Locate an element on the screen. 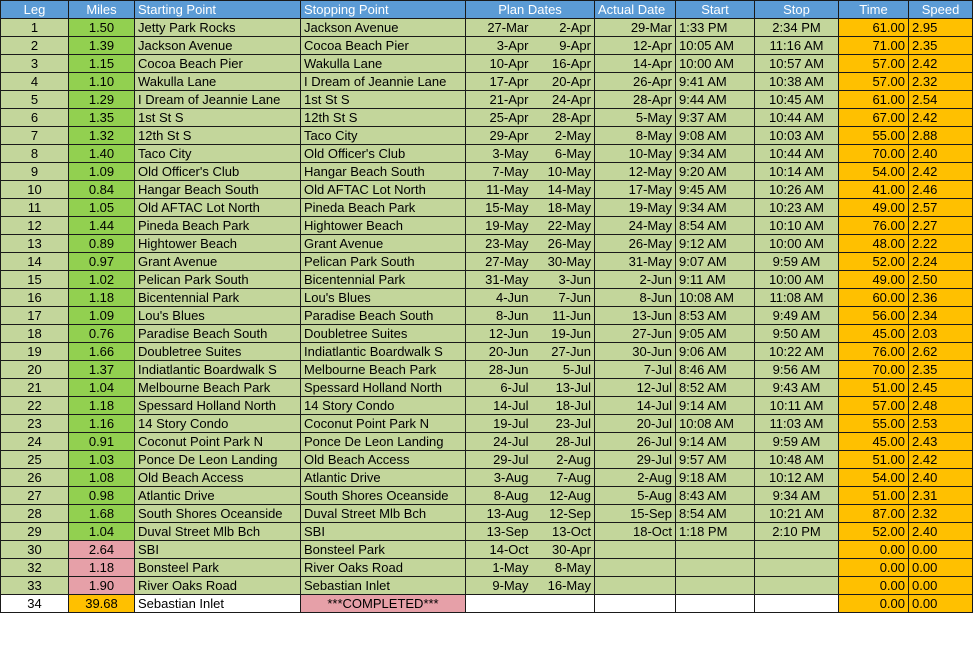  cell-leg: 2 is located at coordinates (34, 45).